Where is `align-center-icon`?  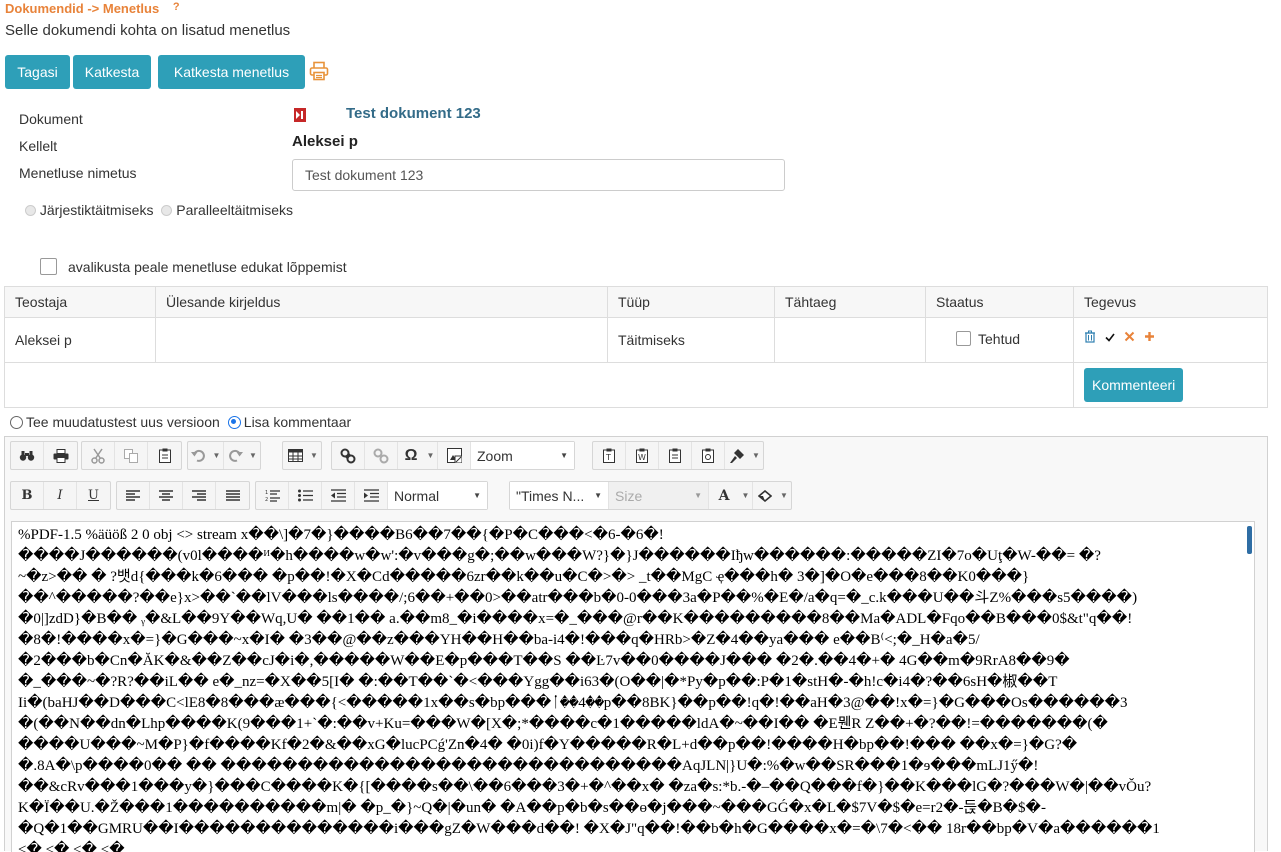 align-center-icon is located at coordinates (166, 495).